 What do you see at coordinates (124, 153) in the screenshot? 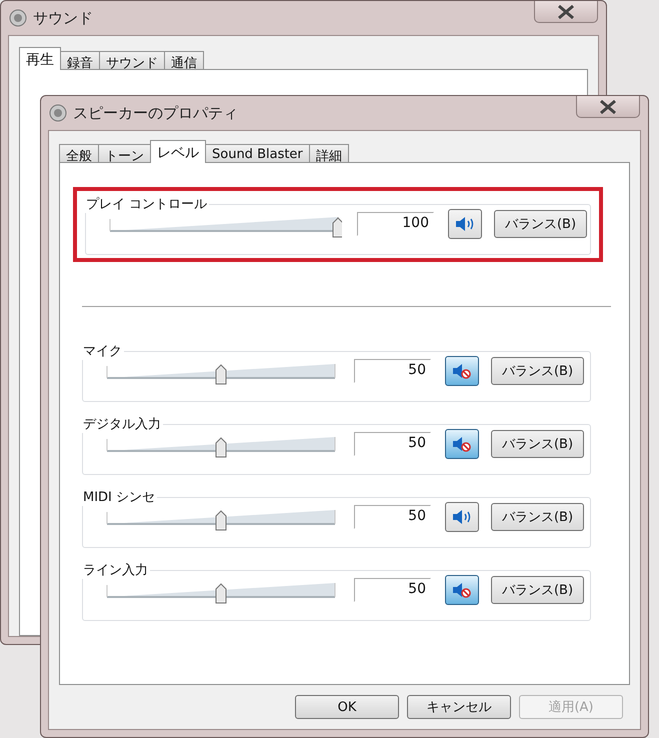
I see `tab: トーン` at bounding box center [124, 153].